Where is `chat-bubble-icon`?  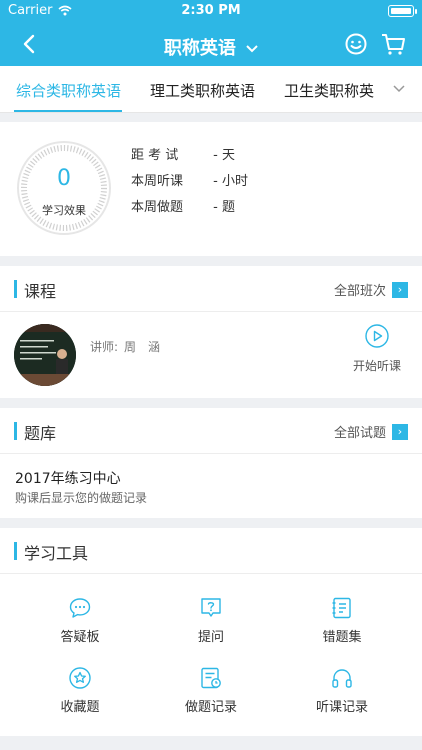
chat-bubble-icon is located at coordinates (80, 608).